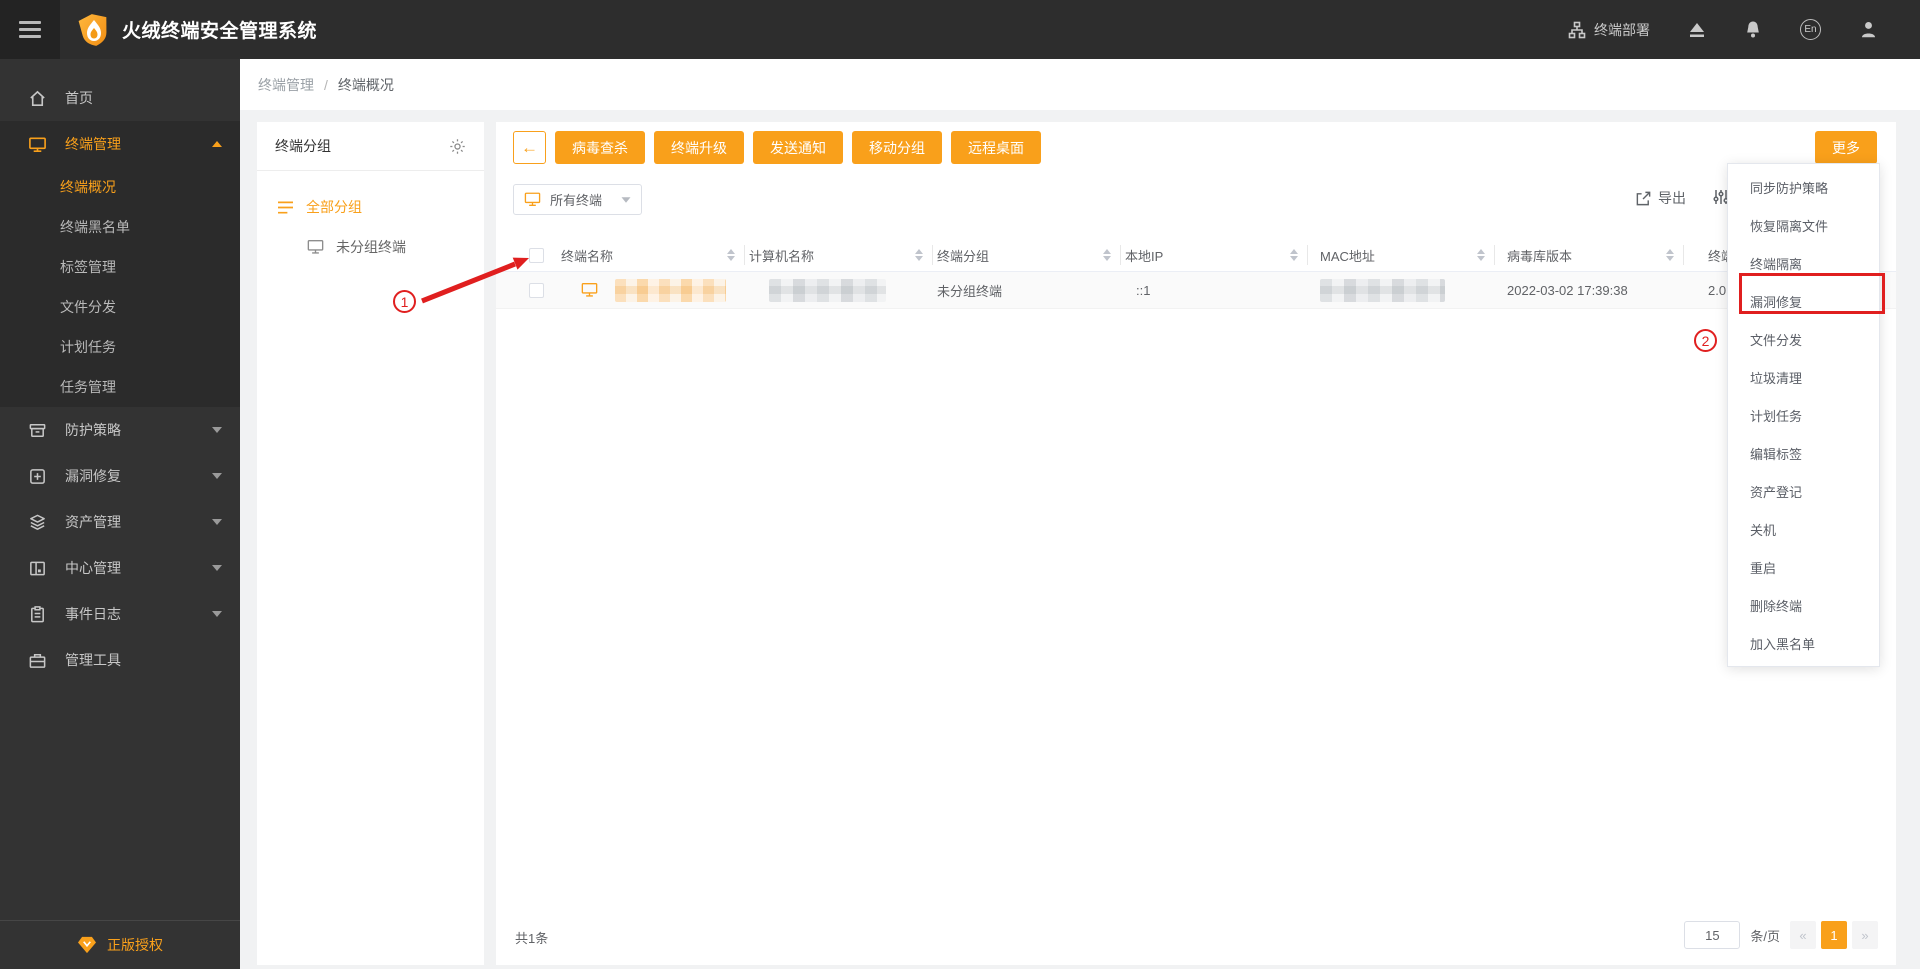 The height and width of the screenshot is (969, 1920). What do you see at coordinates (370, 207) in the screenshot?
I see `group-item-all: 全部分组` at bounding box center [370, 207].